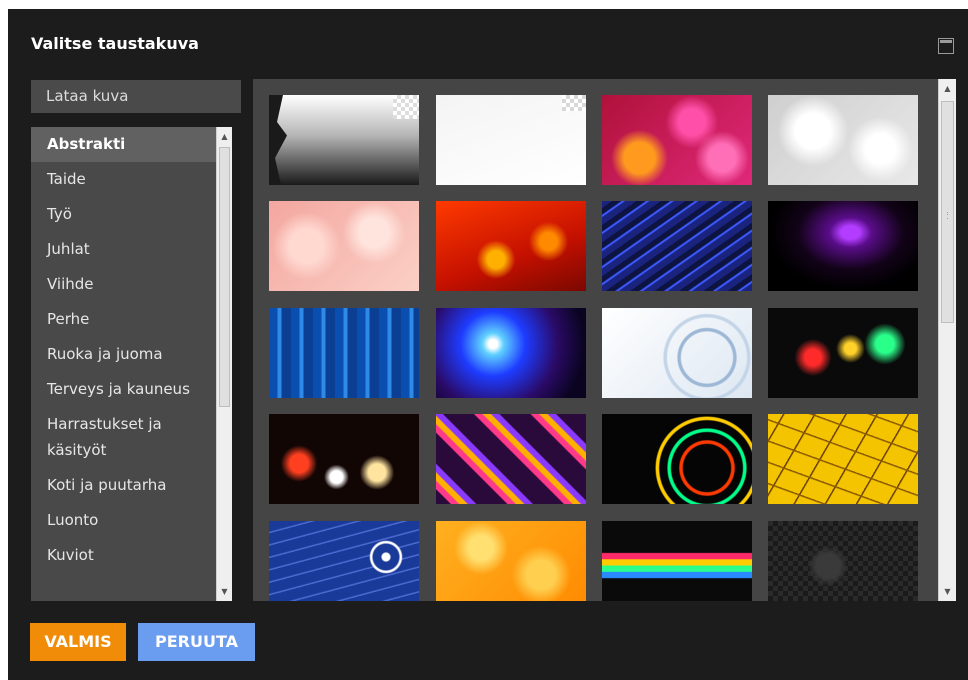  I want to click on category-harrastukset-ja-kasityot: Harrastukset ja käsityöt, so click(127, 437).